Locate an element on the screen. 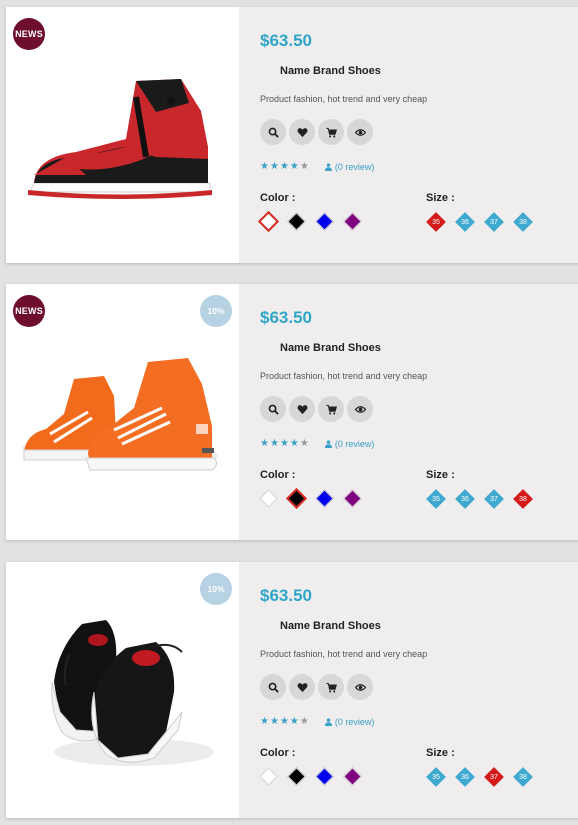 The width and height of the screenshot is (578, 825). cart-icon is located at coordinates (331, 409).